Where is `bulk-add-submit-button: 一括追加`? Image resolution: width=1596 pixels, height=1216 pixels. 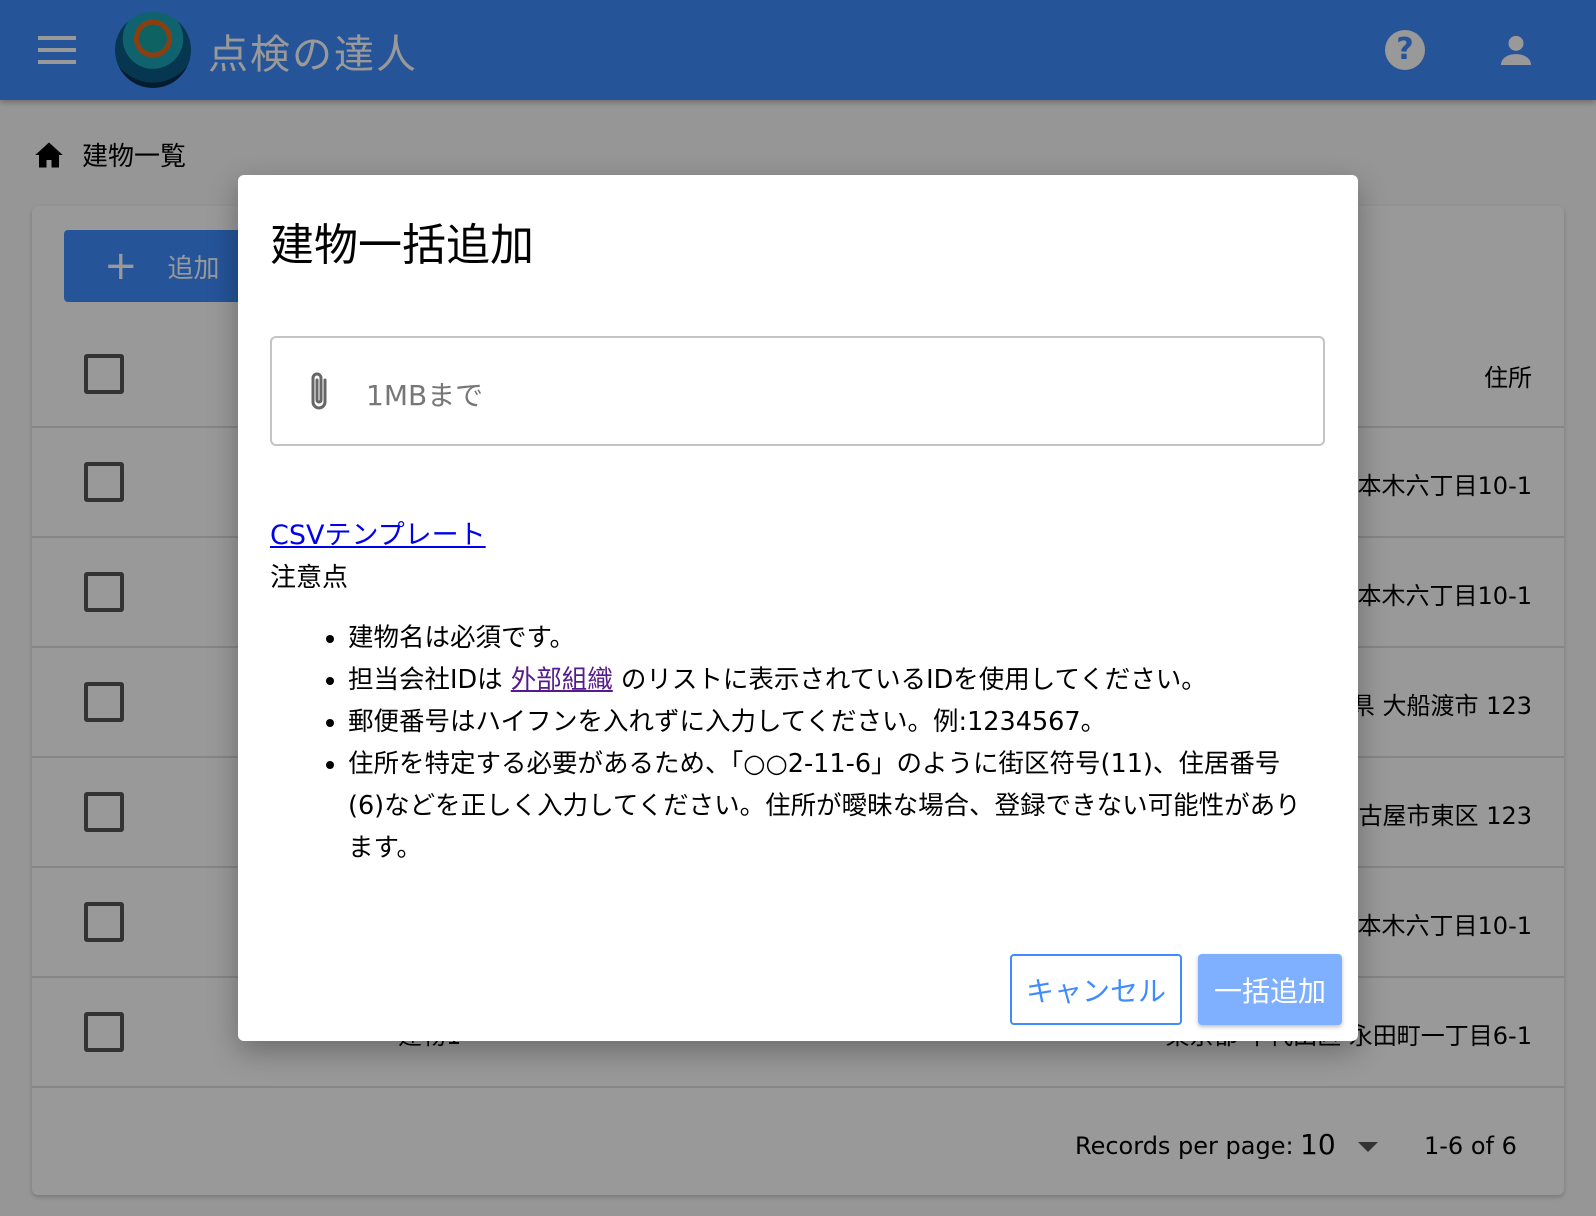 bulk-add-submit-button: 一括追加 is located at coordinates (1270, 989).